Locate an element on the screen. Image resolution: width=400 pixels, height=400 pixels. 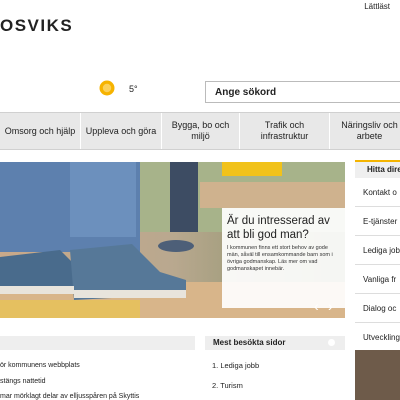
most-visited-header-bar: Mest besökta sidor is located at coordinates (275, 343).